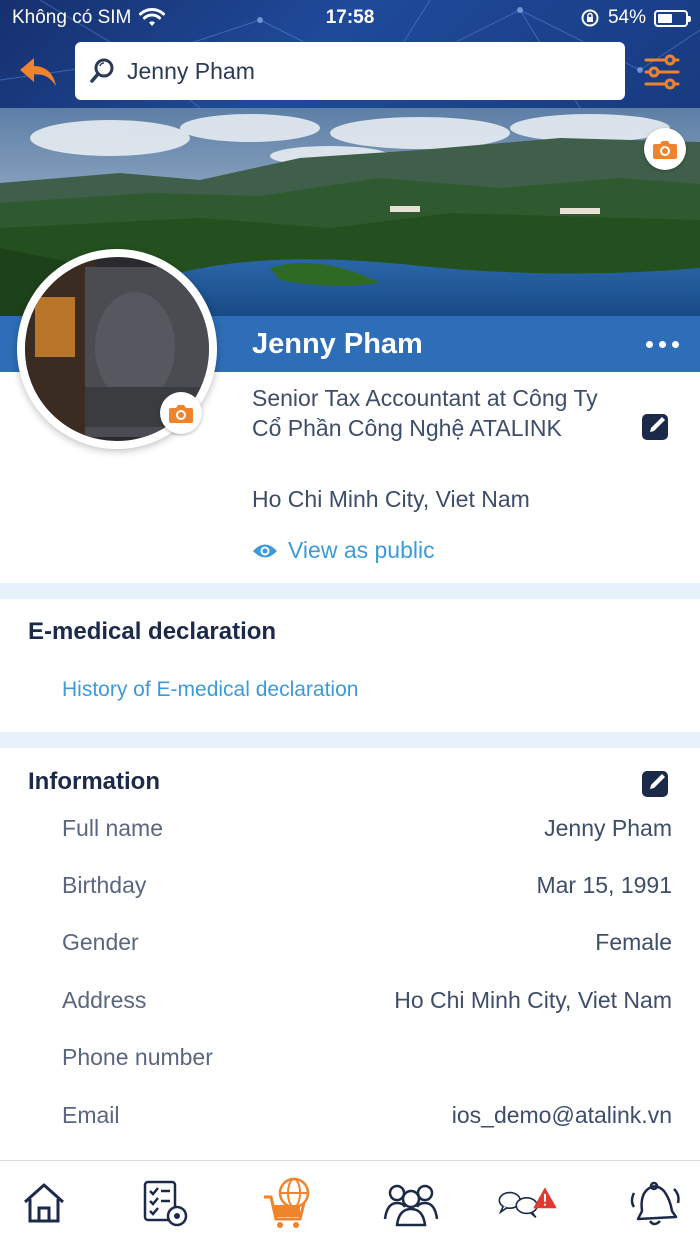  I want to click on filter-sliders-icon, so click(662, 72).